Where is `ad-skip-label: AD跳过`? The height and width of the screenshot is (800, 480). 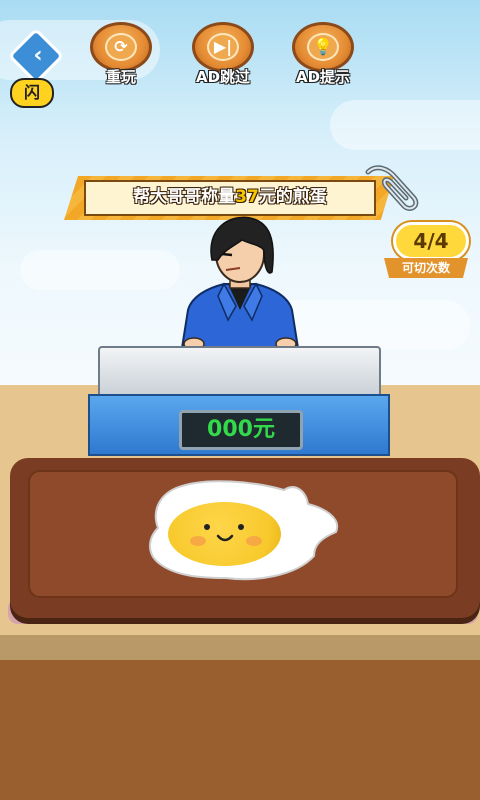
ad-skip-label: AD跳过 is located at coordinates (223, 77).